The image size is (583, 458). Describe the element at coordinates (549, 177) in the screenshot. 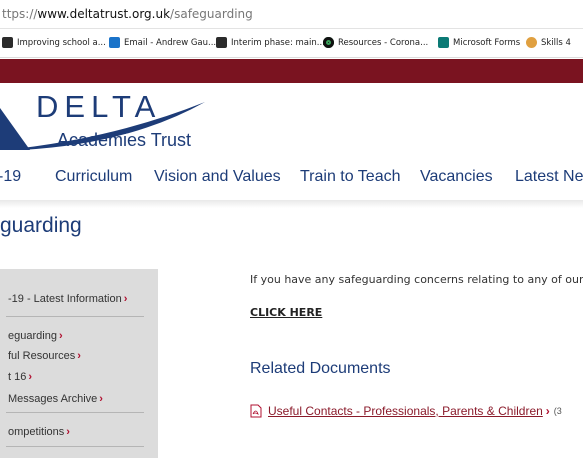

I see `nav-item-latest-news: Latest Ne` at that location.